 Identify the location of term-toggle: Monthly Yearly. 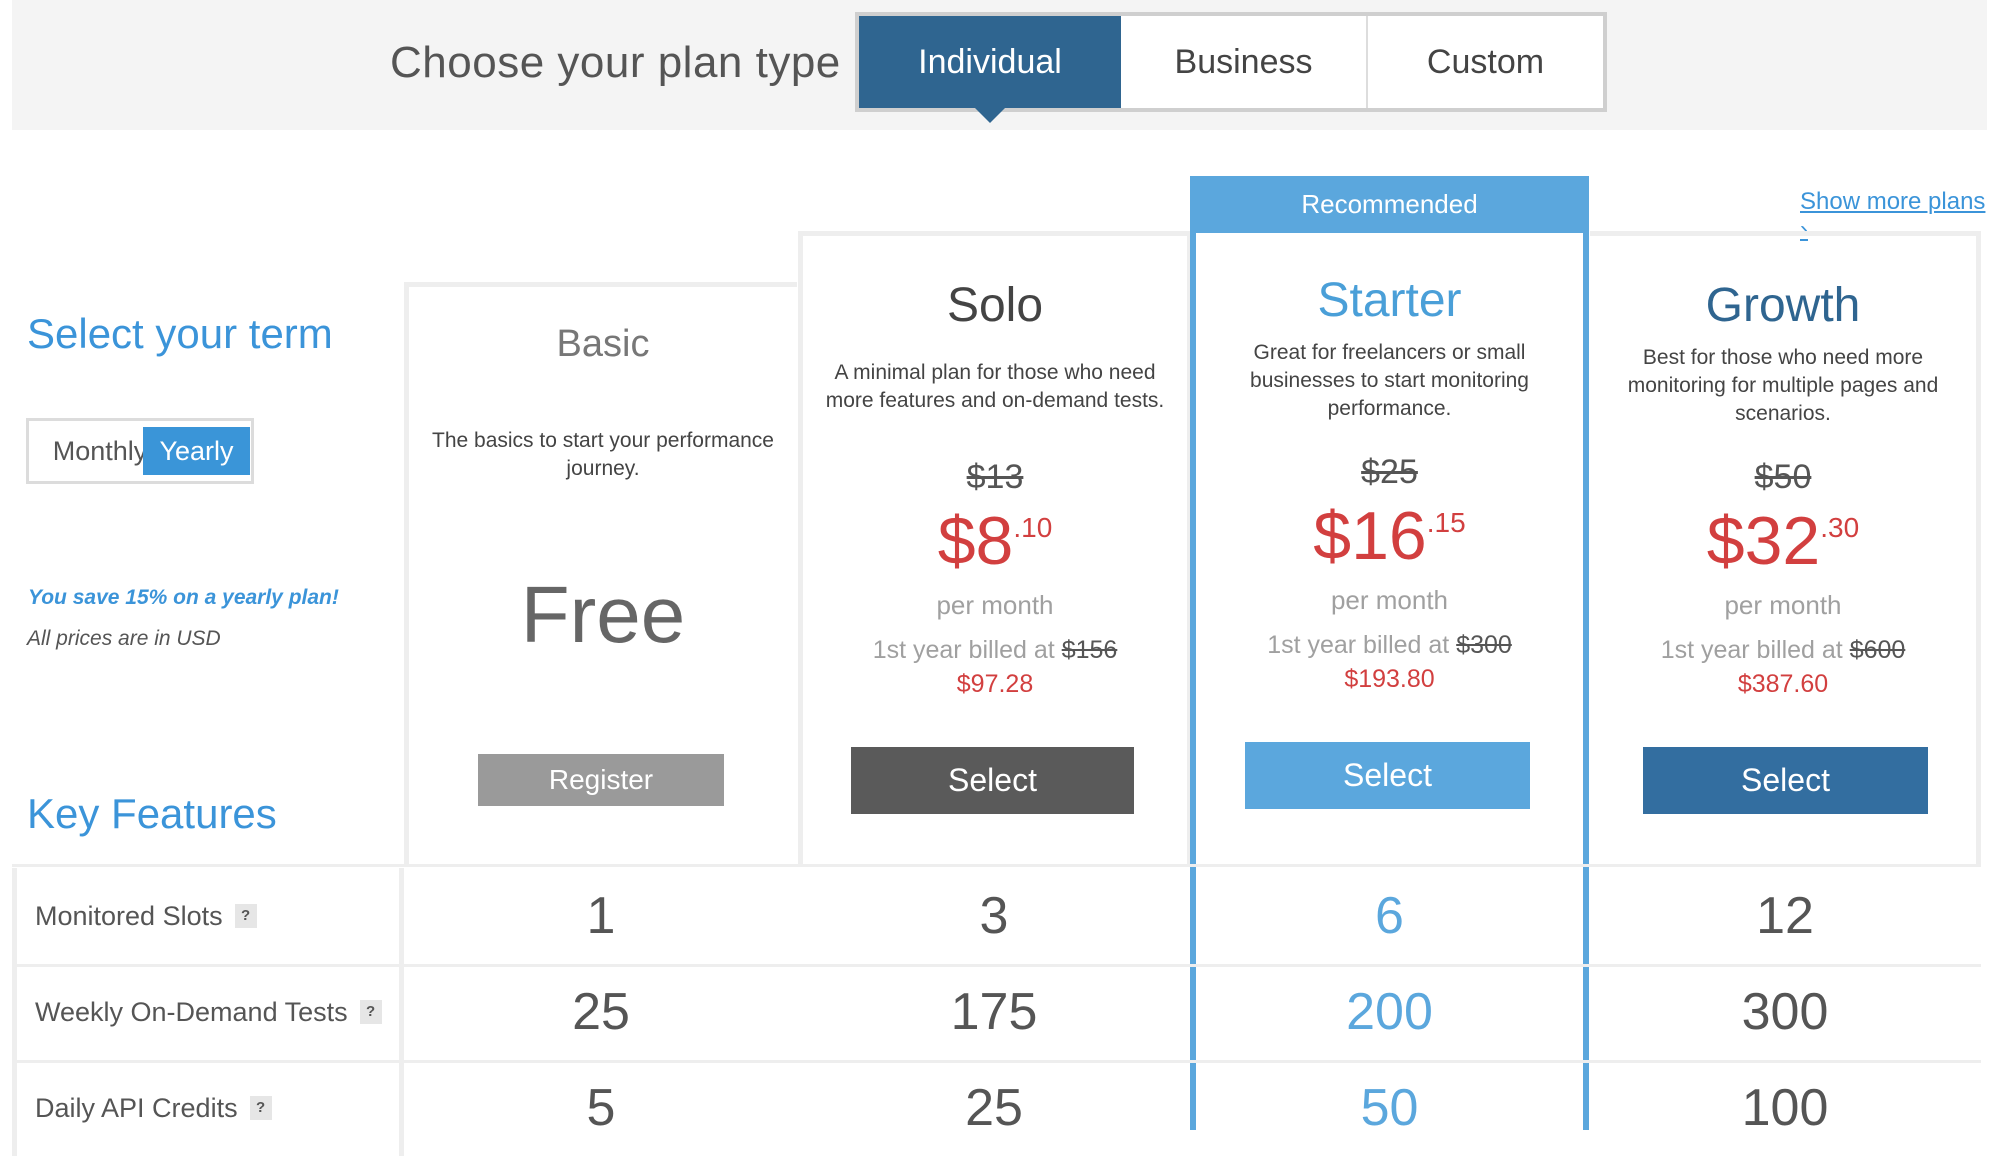
(140, 451).